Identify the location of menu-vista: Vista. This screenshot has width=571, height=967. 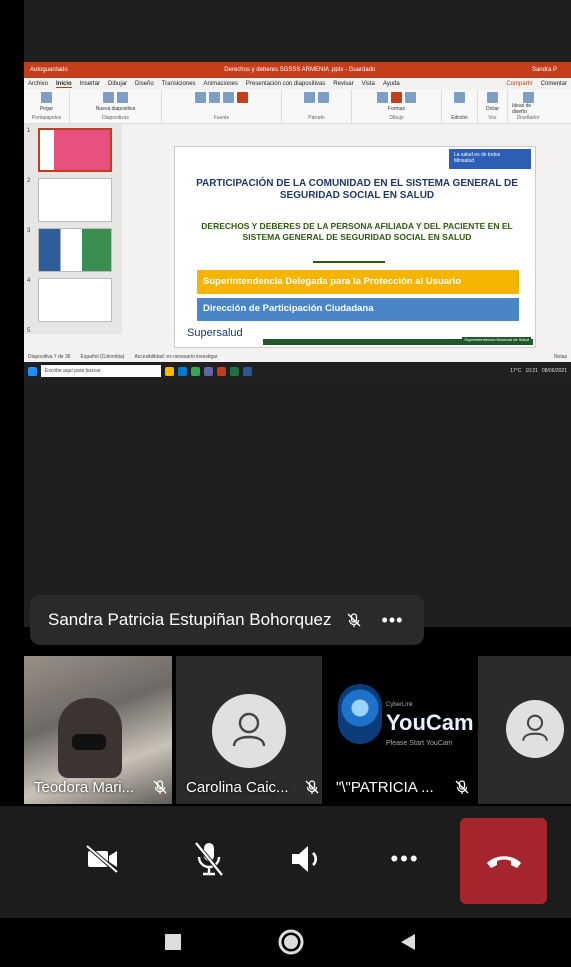
(368, 84).